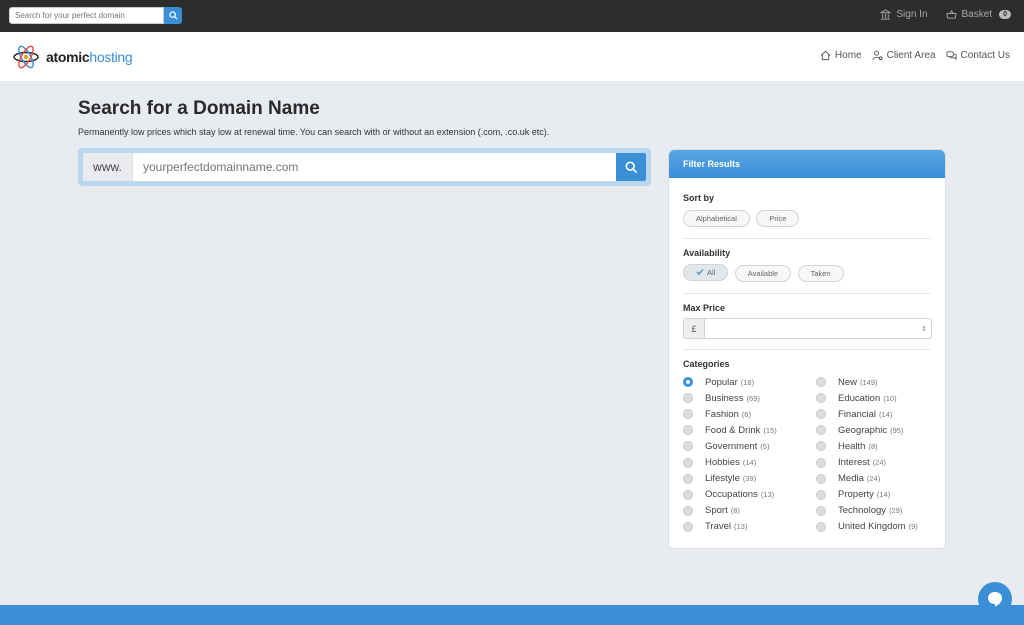 The height and width of the screenshot is (625, 1024). I want to click on category-count: (5), so click(765, 446).